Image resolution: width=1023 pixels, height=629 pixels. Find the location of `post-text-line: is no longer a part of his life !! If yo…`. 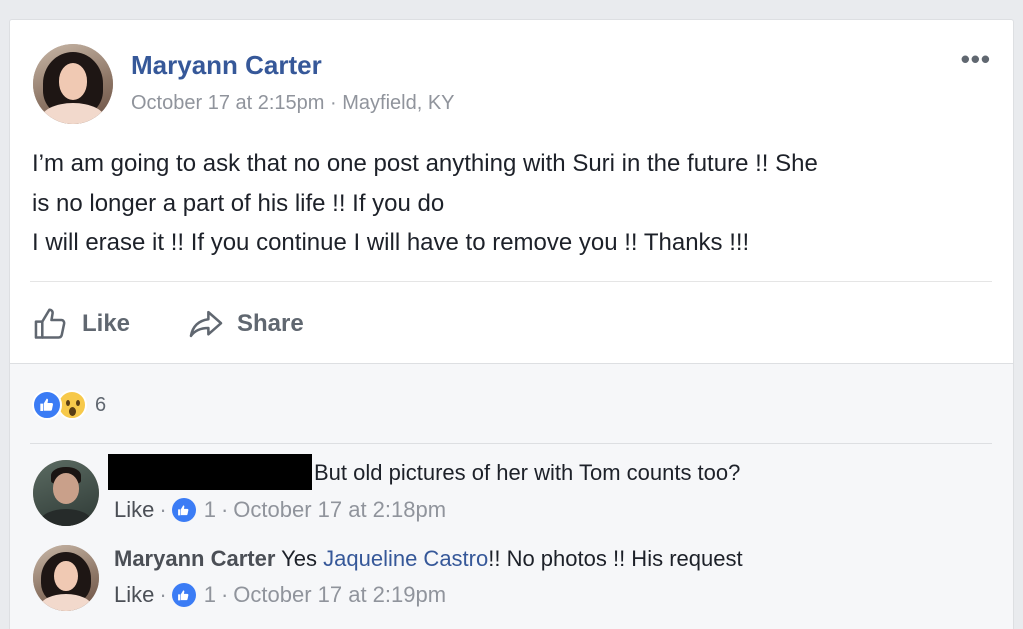

post-text-line: is no longer a part of his life !! If yo… is located at coordinates (238, 203).